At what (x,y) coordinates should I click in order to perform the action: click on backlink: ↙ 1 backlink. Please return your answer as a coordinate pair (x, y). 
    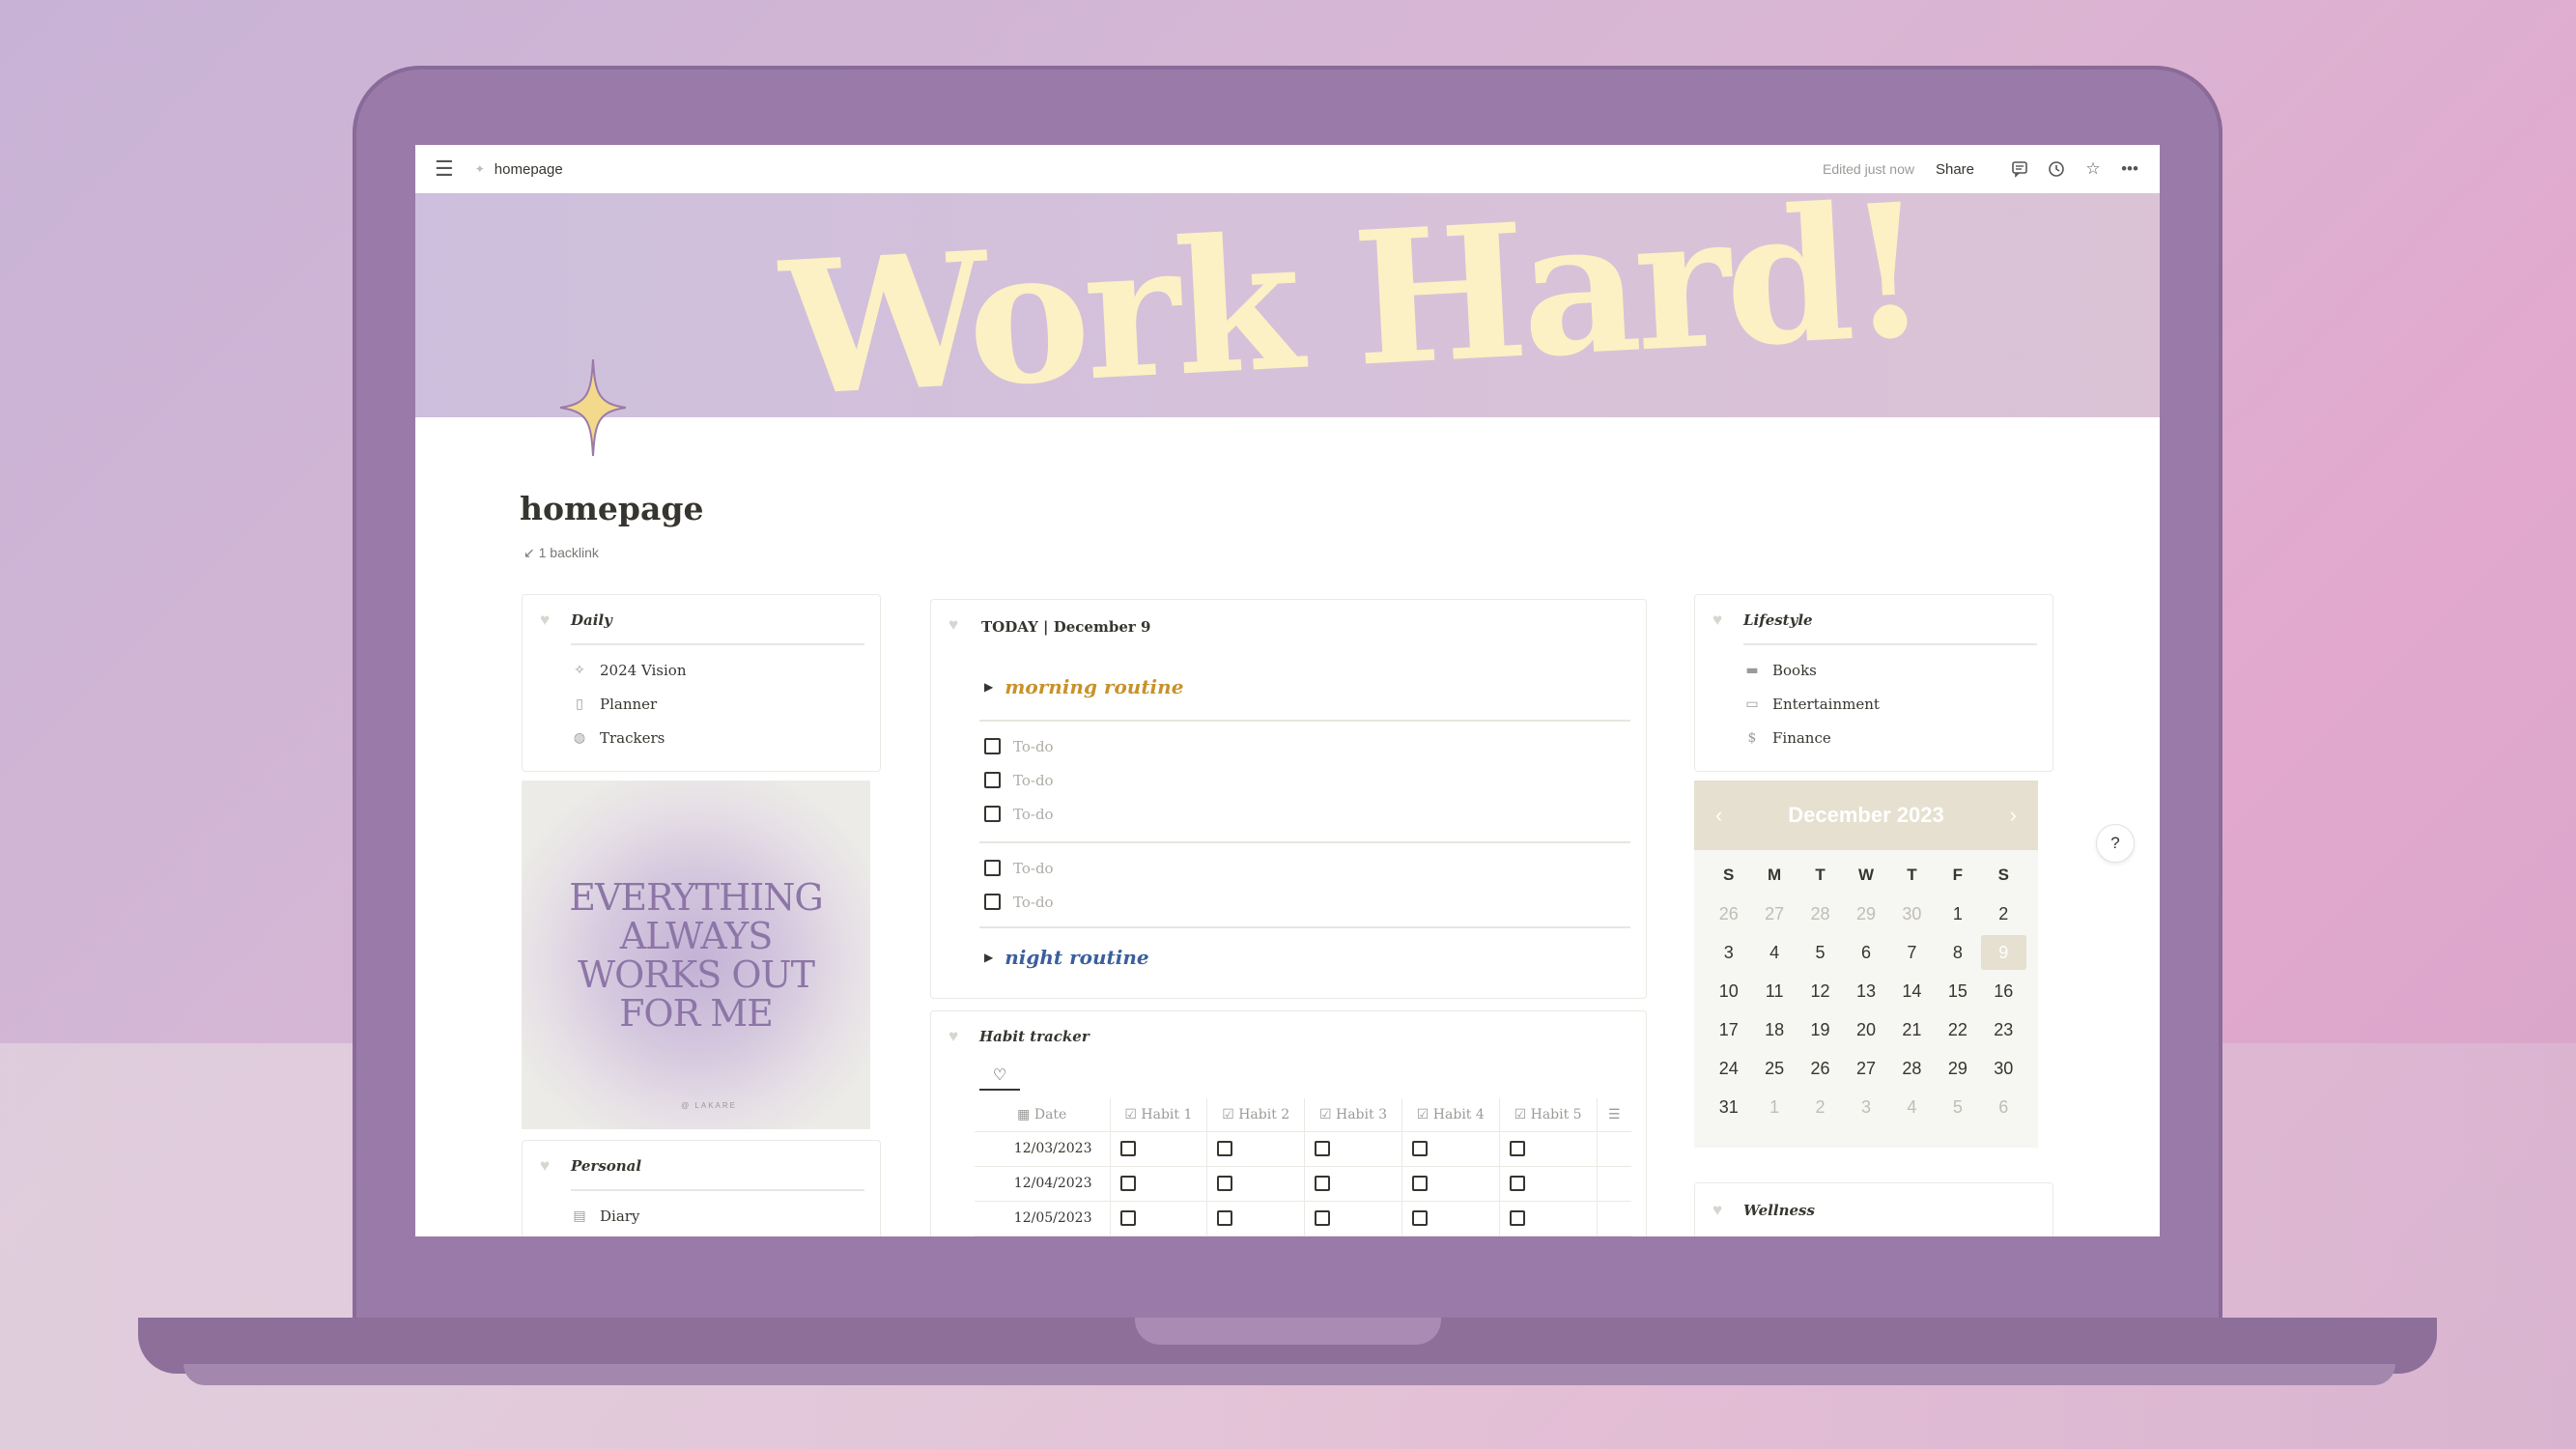
    Looking at the image, I should click on (561, 553).